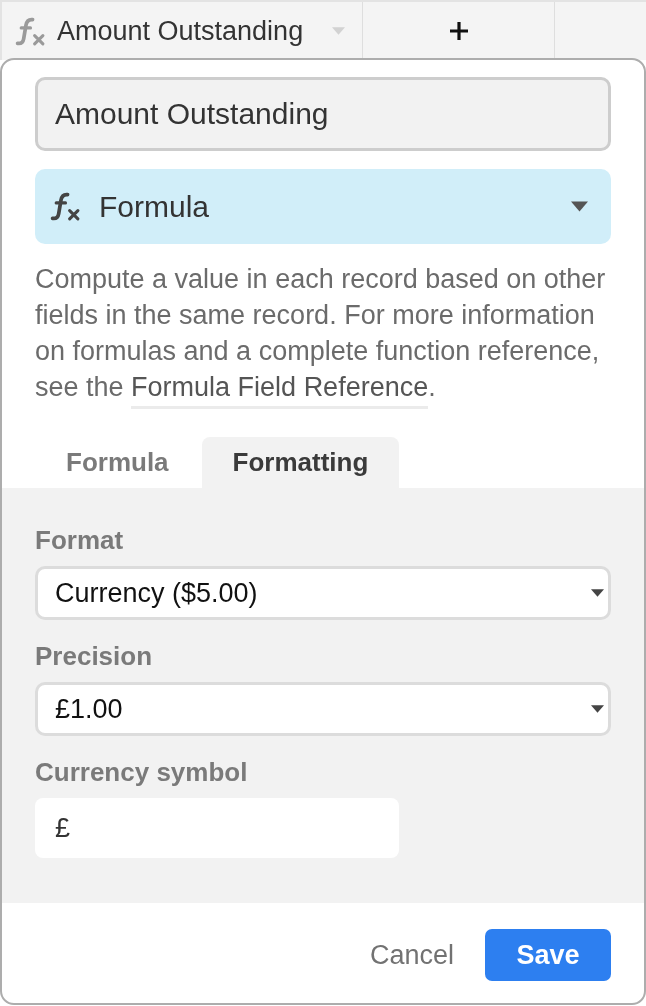 Image resolution: width=646 pixels, height=1006 pixels. What do you see at coordinates (94, 656) in the screenshot?
I see `field-label: Precision` at bounding box center [94, 656].